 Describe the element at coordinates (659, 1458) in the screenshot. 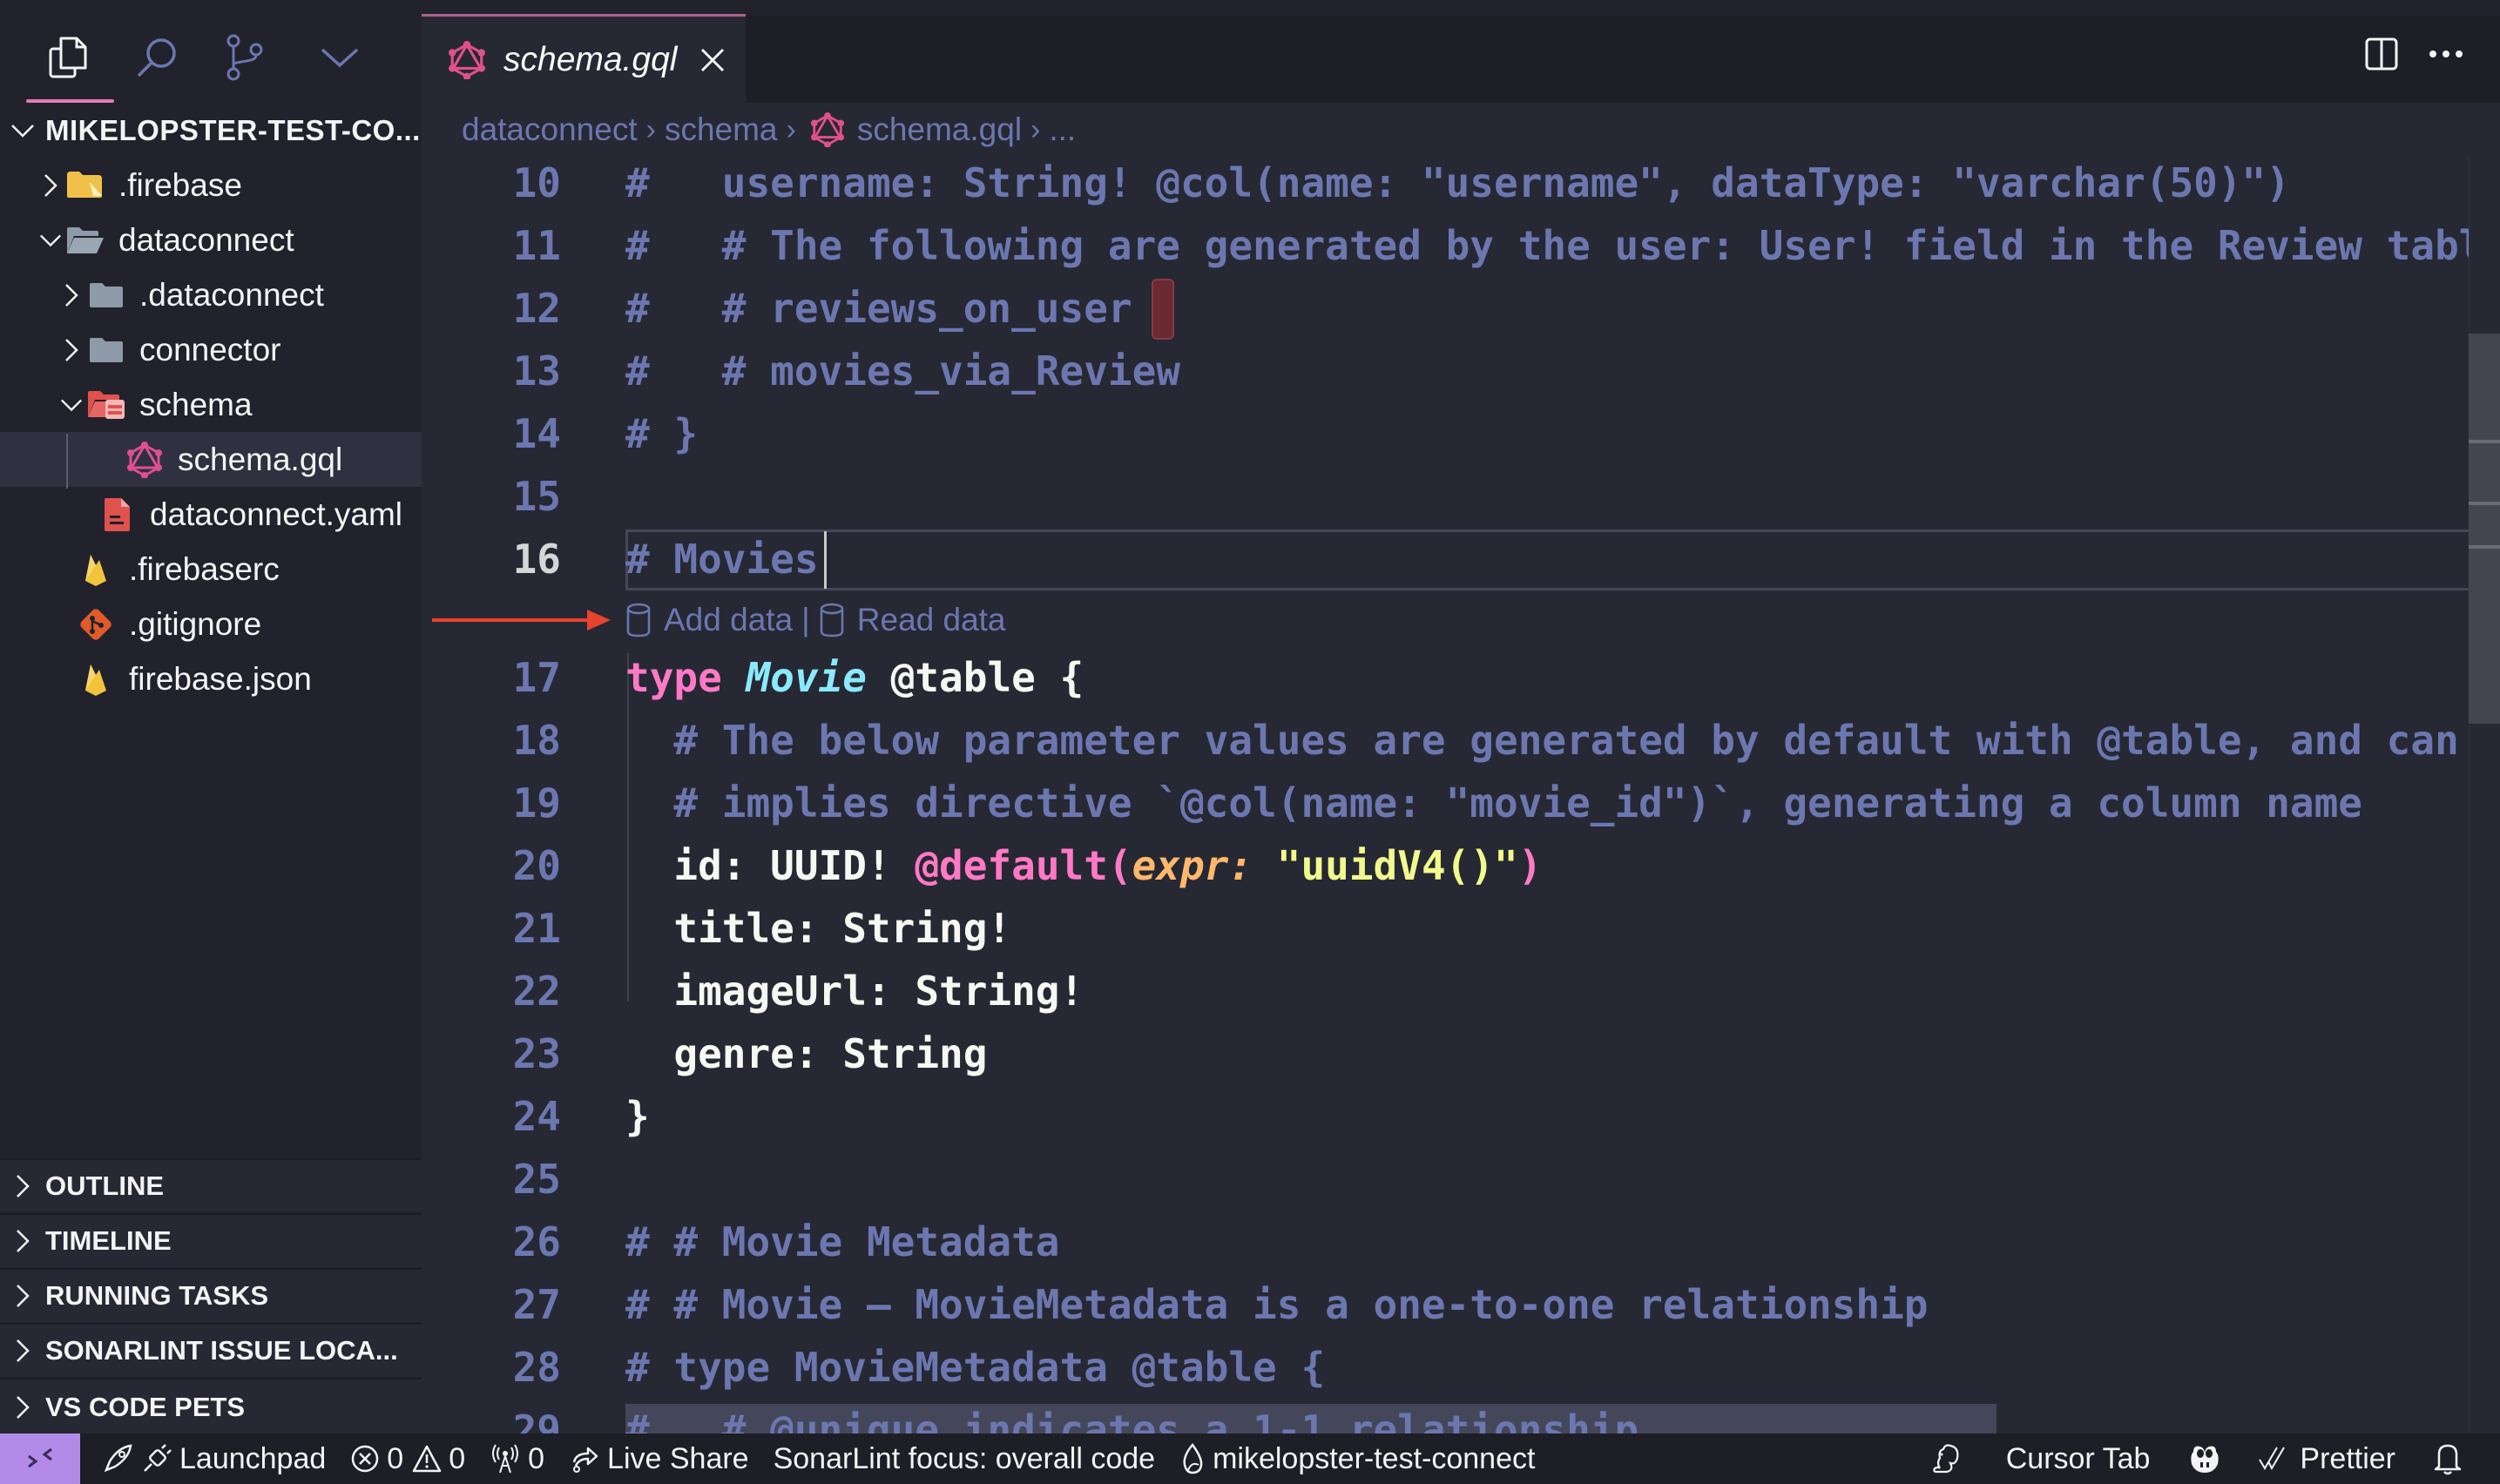

I see `live-share-button: Live Share` at that location.